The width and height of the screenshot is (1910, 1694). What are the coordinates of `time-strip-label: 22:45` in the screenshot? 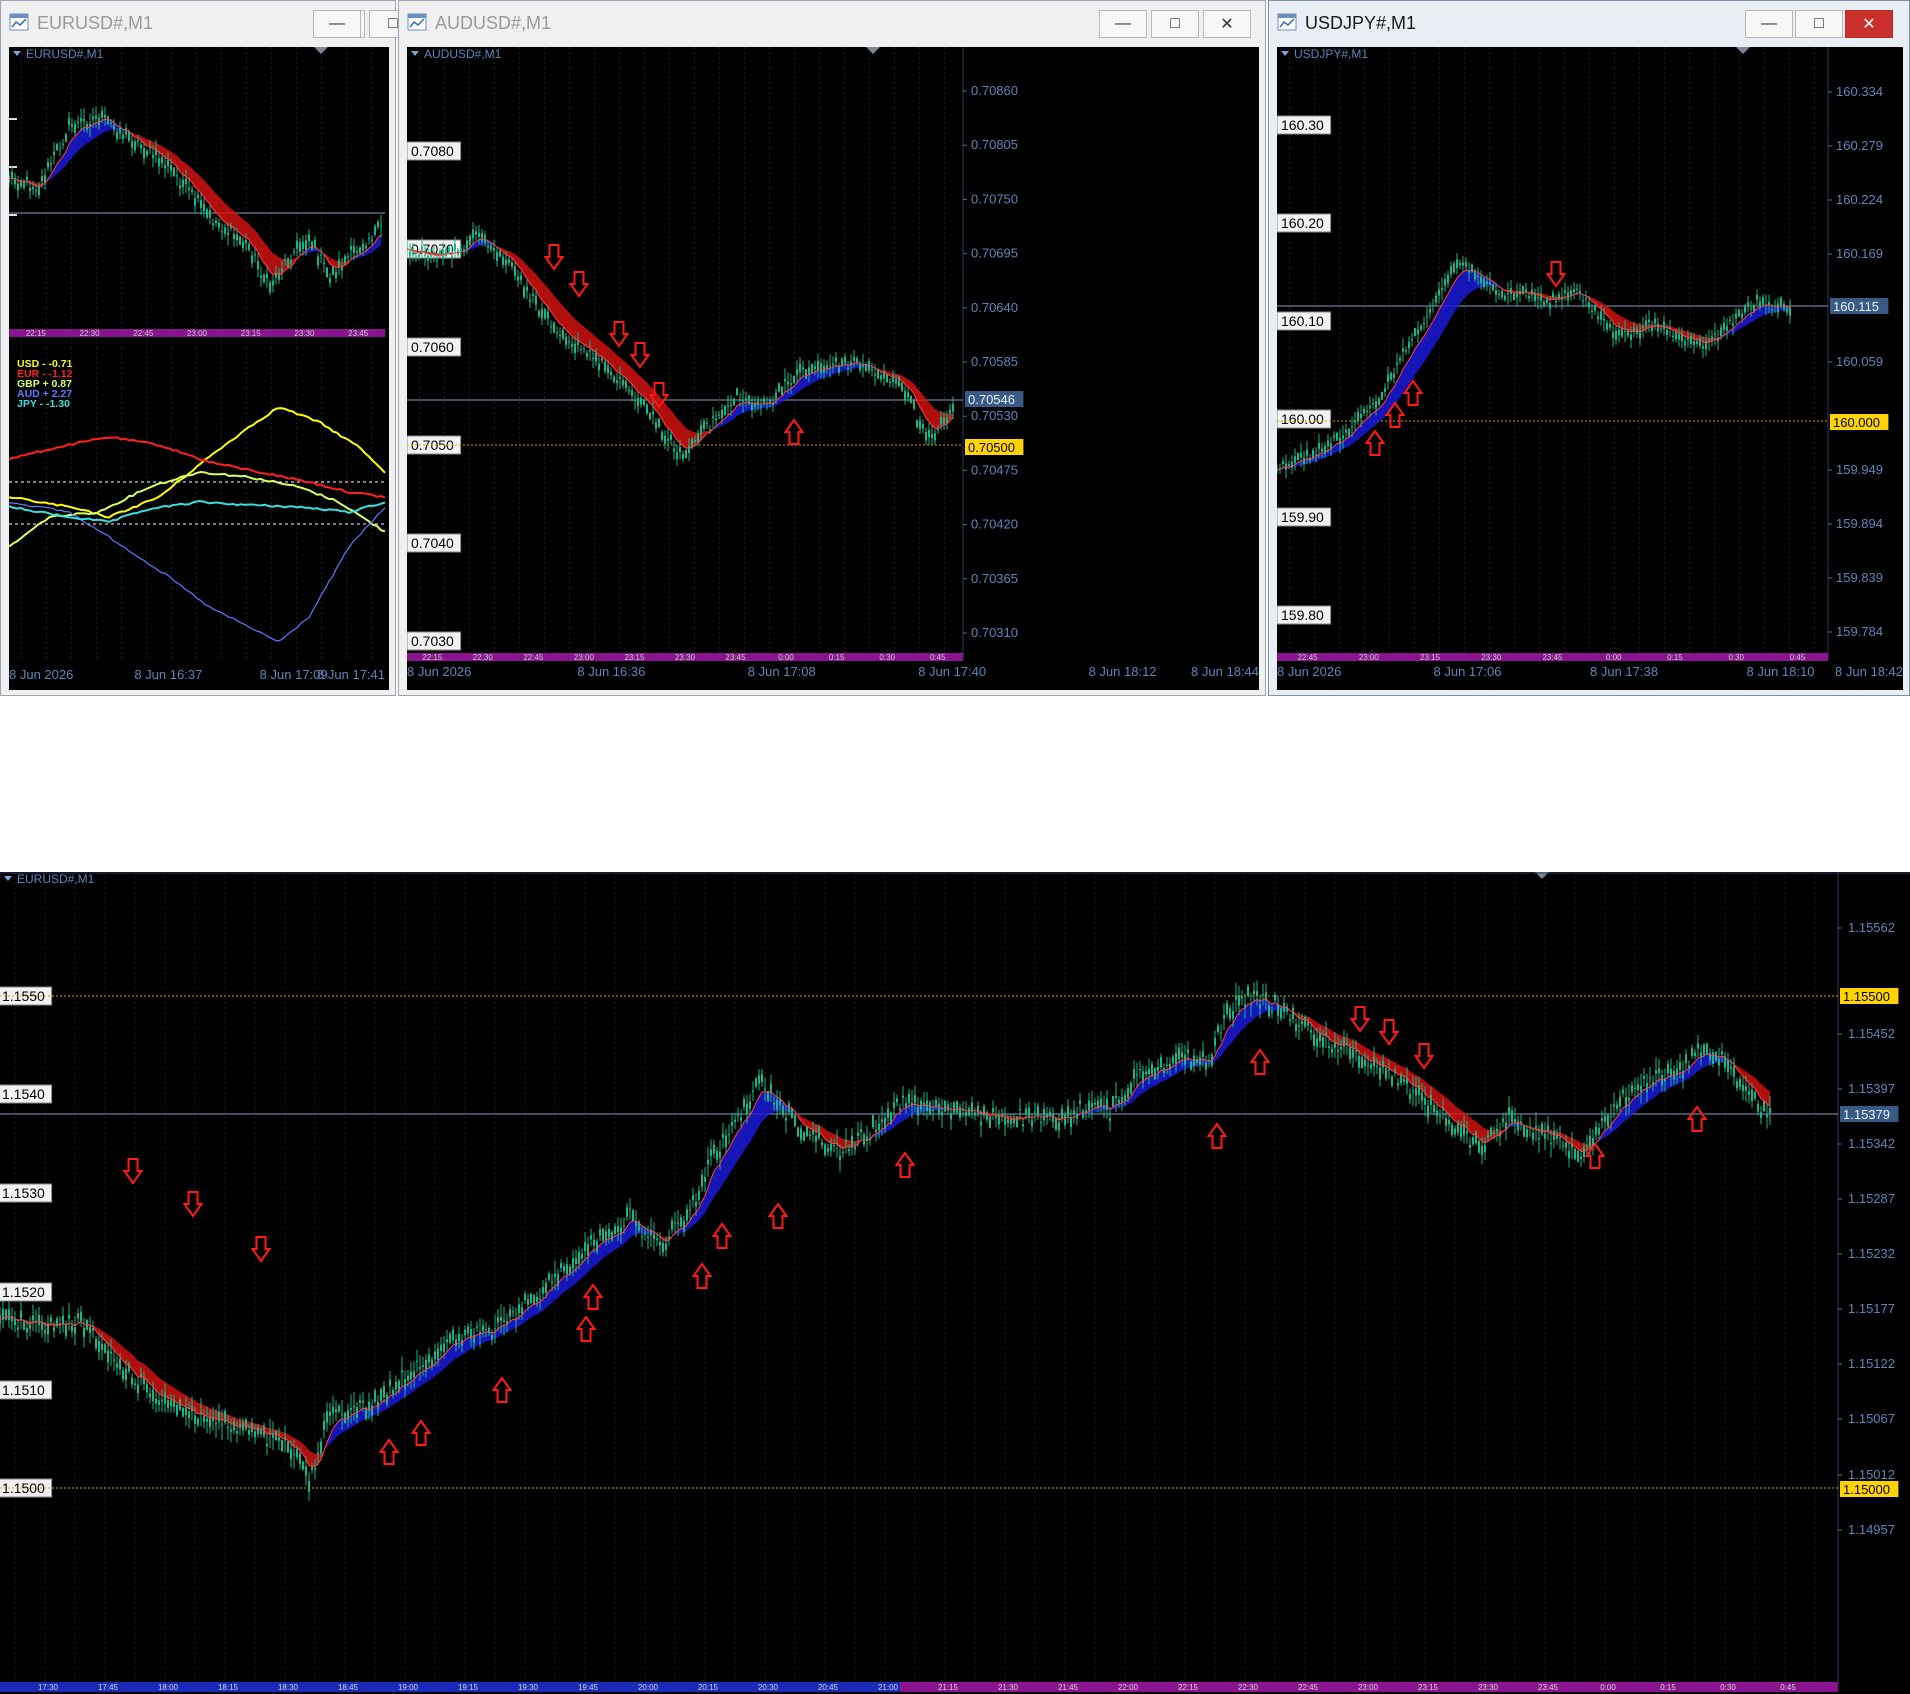 It's located at (533, 657).